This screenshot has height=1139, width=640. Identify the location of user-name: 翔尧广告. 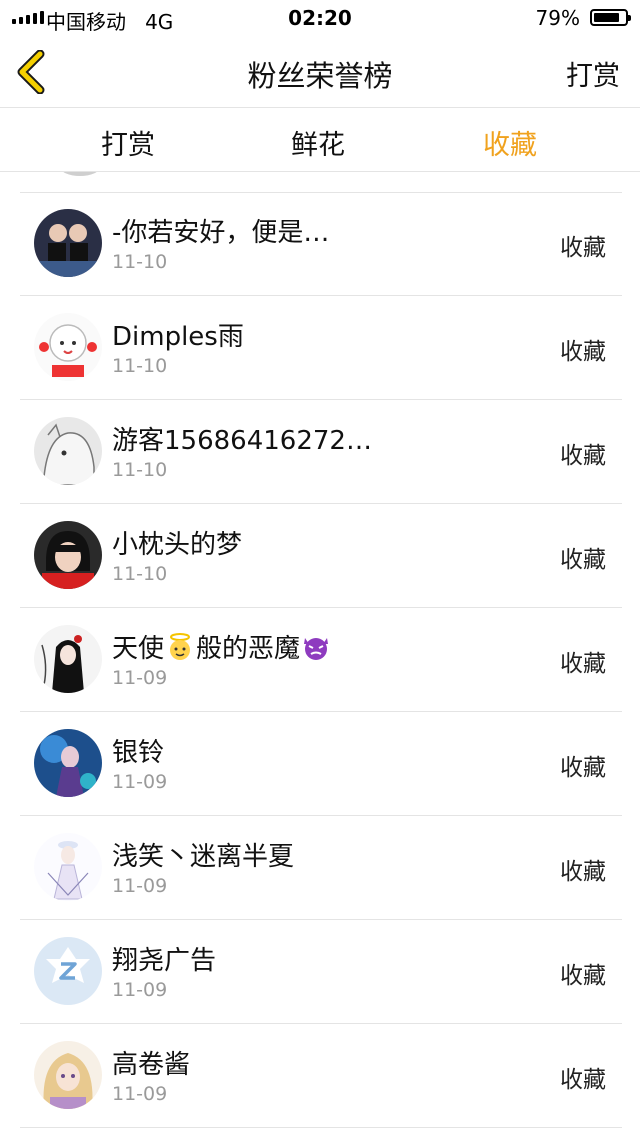
(164, 961).